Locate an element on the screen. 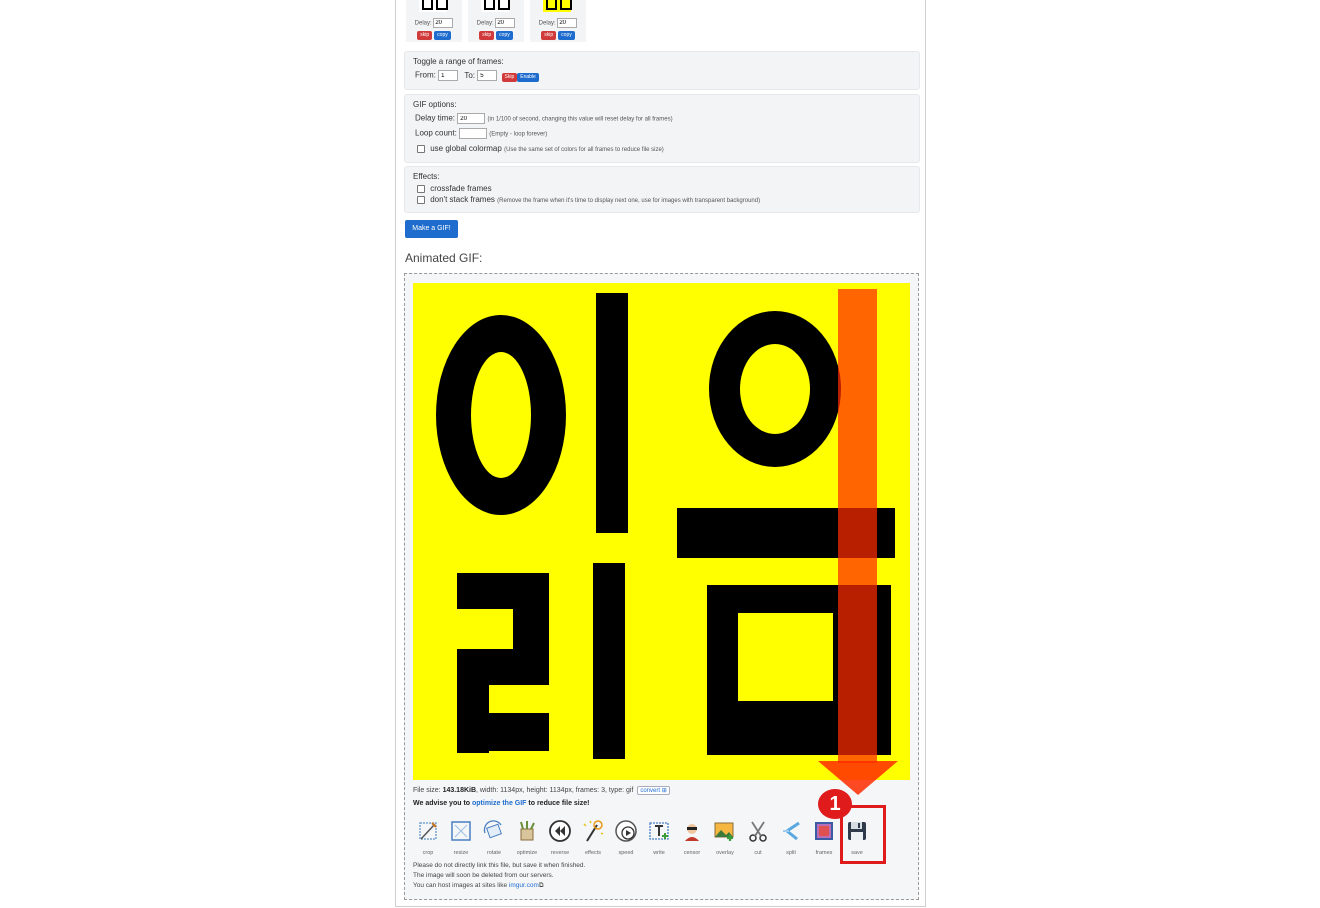 Image resolution: width=1320 pixels, height=908 pixels. file-size: 143.18KiB is located at coordinates (459, 790).